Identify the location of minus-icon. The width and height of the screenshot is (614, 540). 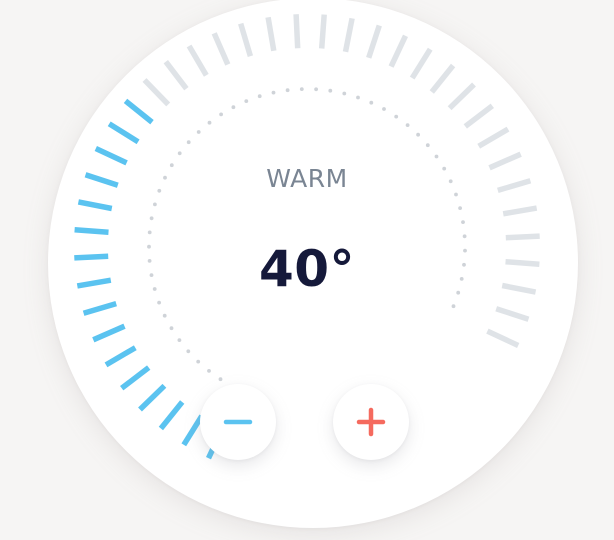
(238, 422).